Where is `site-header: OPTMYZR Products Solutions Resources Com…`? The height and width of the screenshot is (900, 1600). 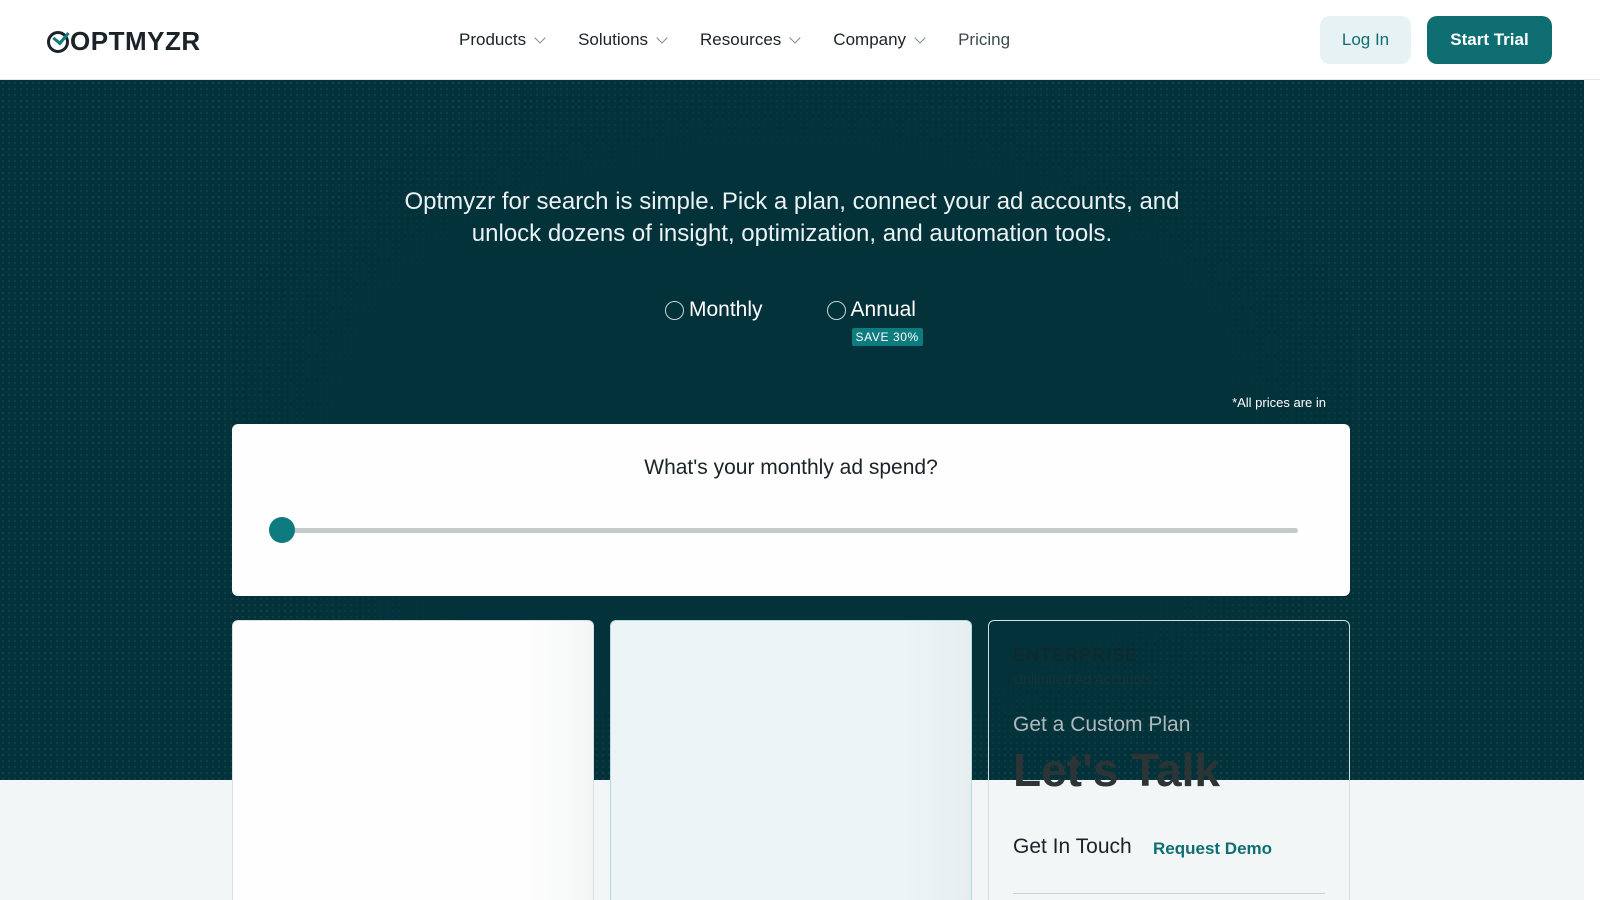 site-header: OPTMYZR Products Solutions Resources Com… is located at coordinates (800, 40).